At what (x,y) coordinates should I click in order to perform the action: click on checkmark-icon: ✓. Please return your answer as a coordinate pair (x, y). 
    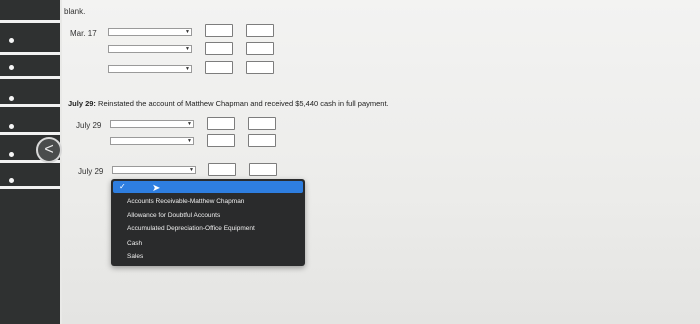
    Looking at the image, I should click on (122, 186).